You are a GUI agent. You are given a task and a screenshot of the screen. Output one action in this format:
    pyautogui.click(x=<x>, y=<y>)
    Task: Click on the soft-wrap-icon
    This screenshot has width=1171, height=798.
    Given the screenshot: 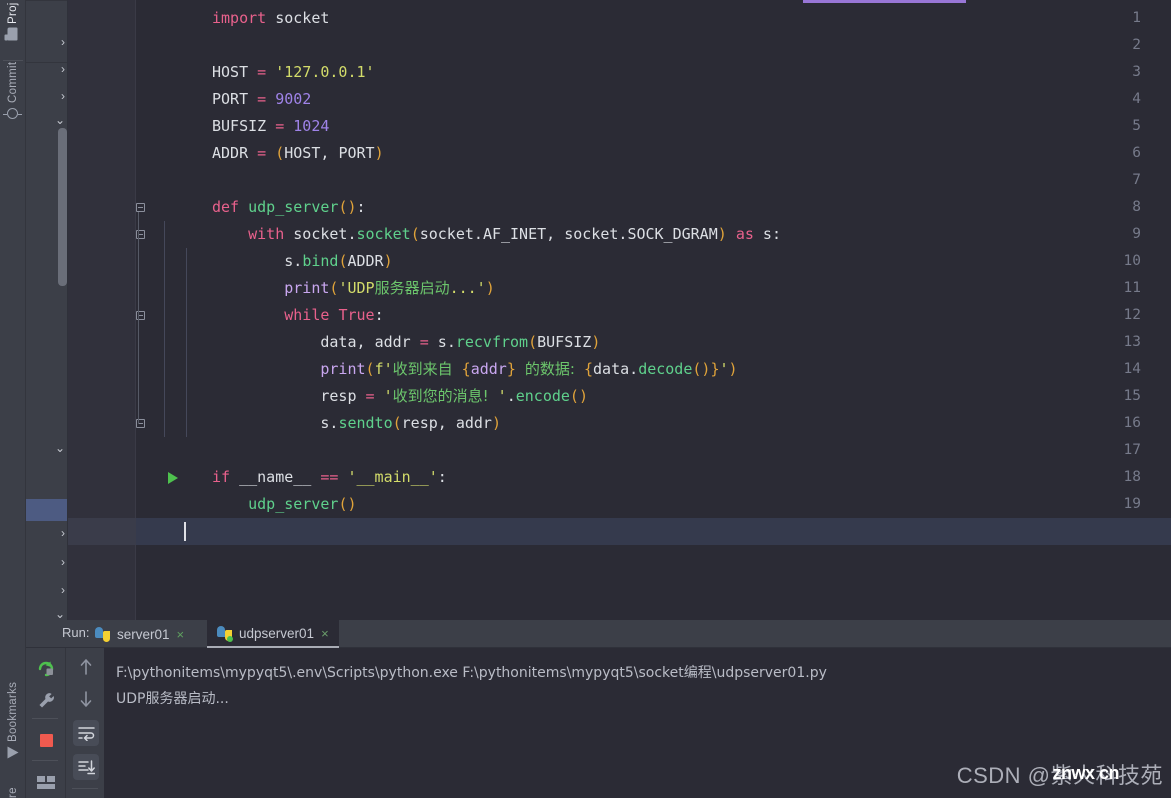 What is the action you would take?
    pyautogui.click(x=86, y=733)
    